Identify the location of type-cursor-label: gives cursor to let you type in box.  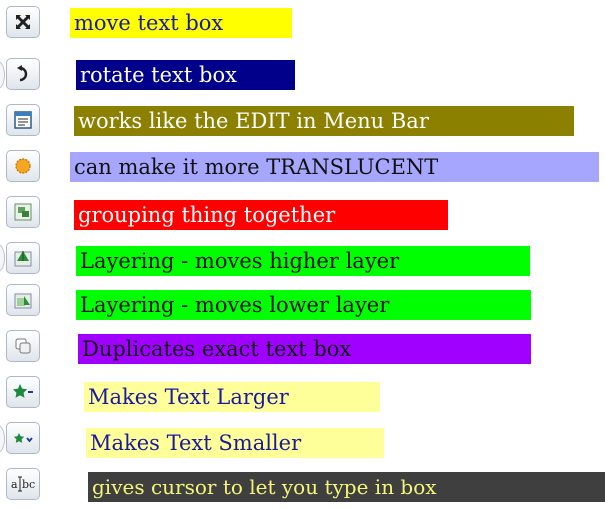
(346, 487).